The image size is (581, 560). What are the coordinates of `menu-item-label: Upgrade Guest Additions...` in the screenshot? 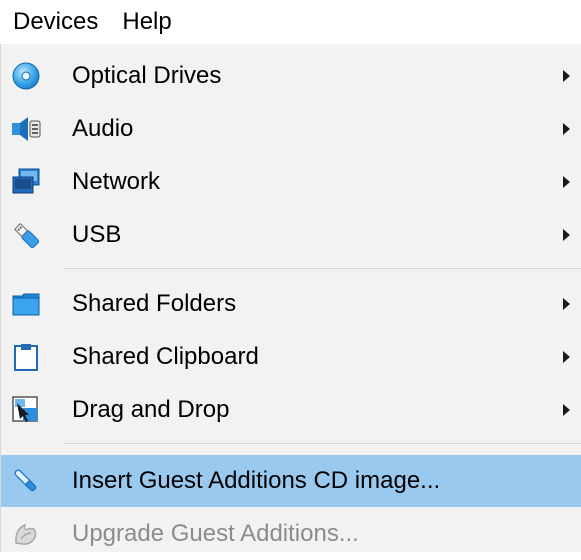 It's located at (215, 533).